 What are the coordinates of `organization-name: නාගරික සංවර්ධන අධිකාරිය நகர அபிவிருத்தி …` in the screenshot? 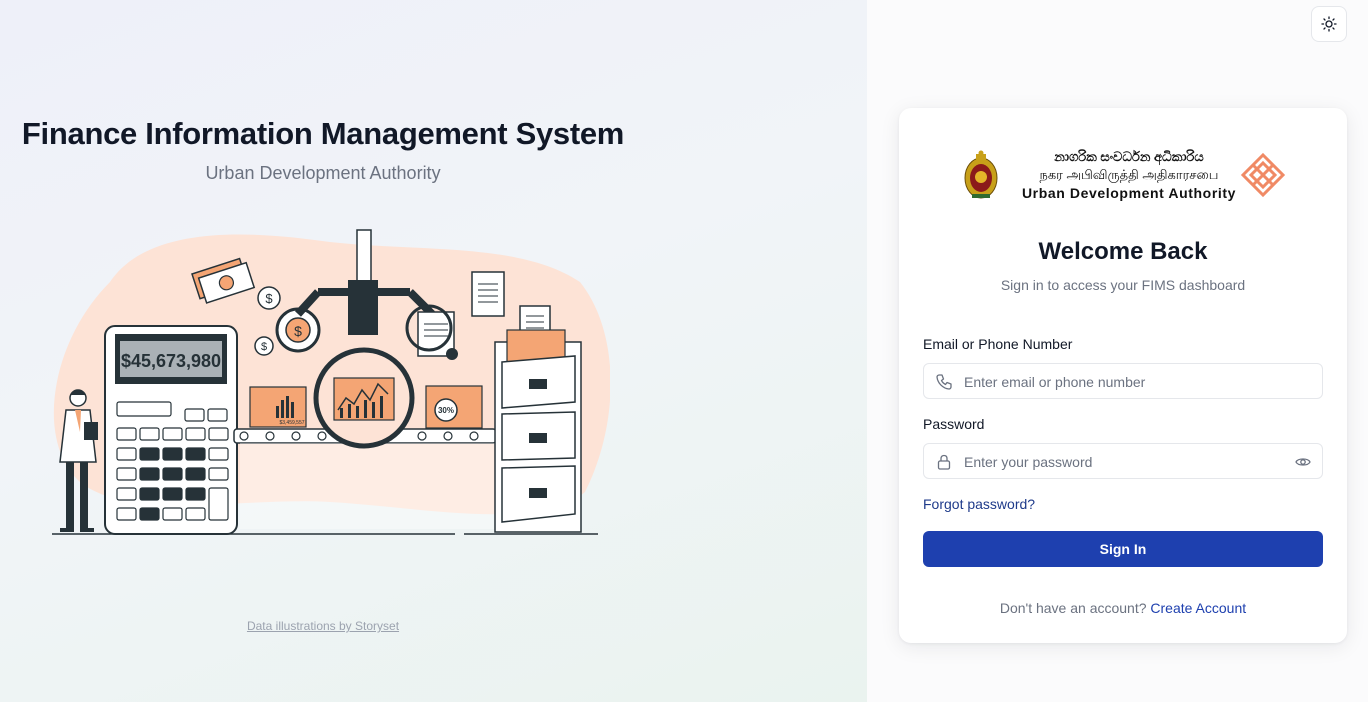 It's located at (1129, 175).